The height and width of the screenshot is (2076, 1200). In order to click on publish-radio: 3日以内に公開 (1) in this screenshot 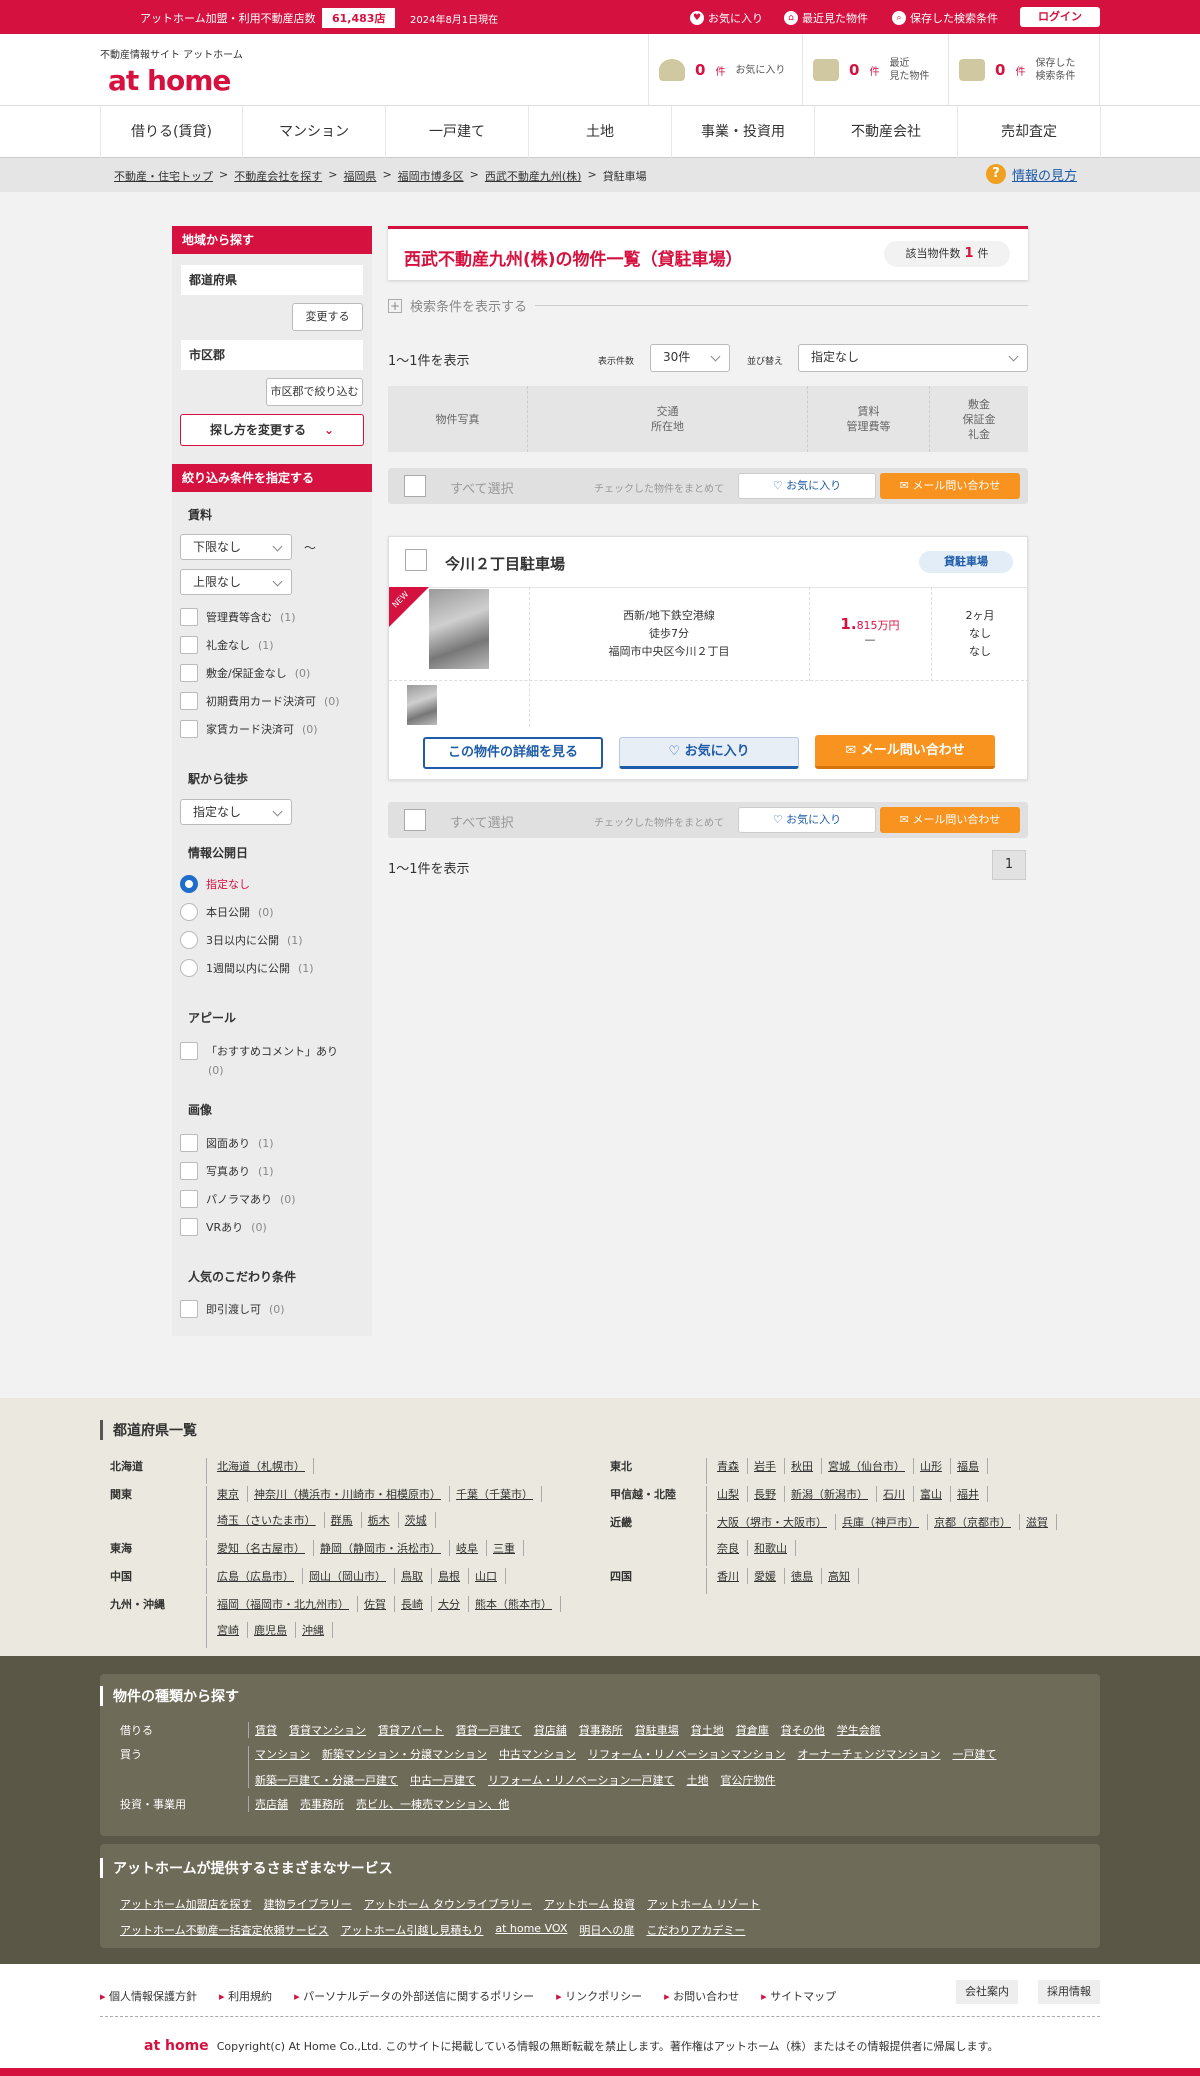, I will do `click(241, 940)`.